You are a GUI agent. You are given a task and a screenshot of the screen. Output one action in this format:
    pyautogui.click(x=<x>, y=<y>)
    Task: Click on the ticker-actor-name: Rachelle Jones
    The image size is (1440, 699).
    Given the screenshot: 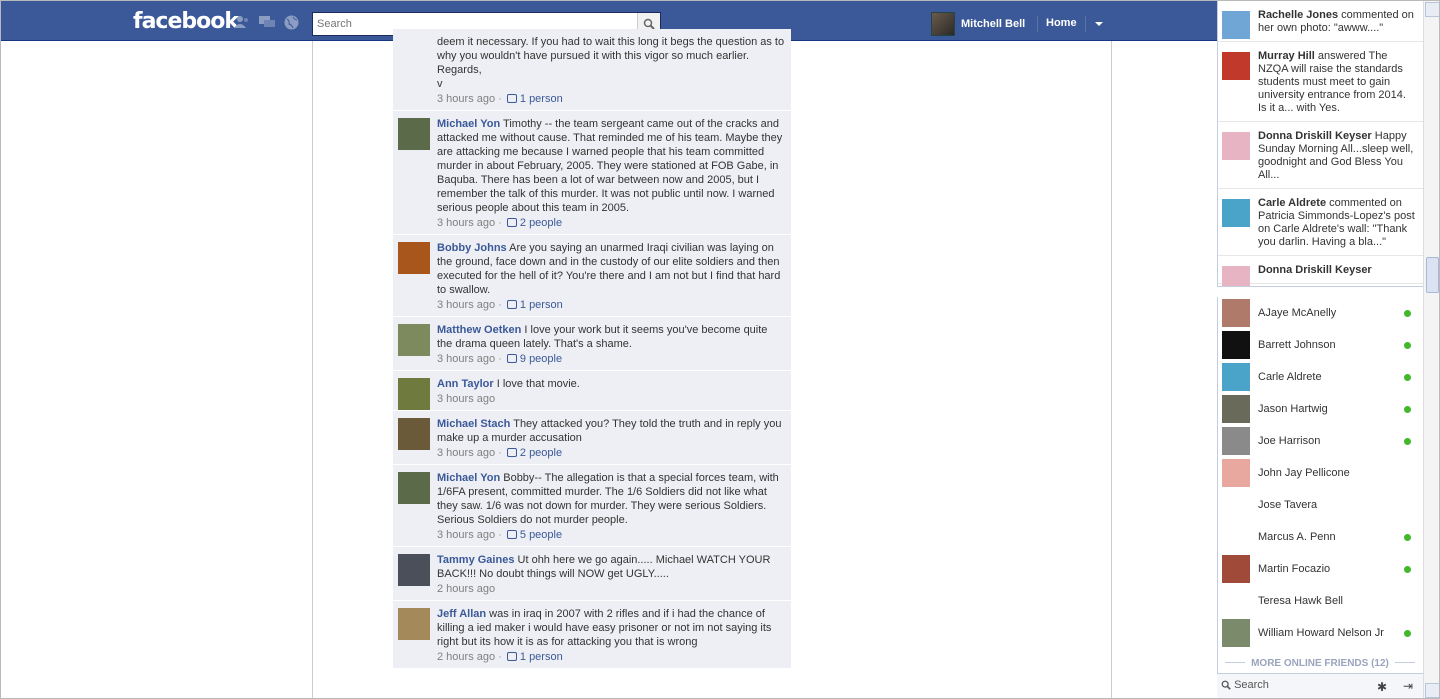 What is the action you would take?
    pyautogui.click(x=1298, y=15)
    